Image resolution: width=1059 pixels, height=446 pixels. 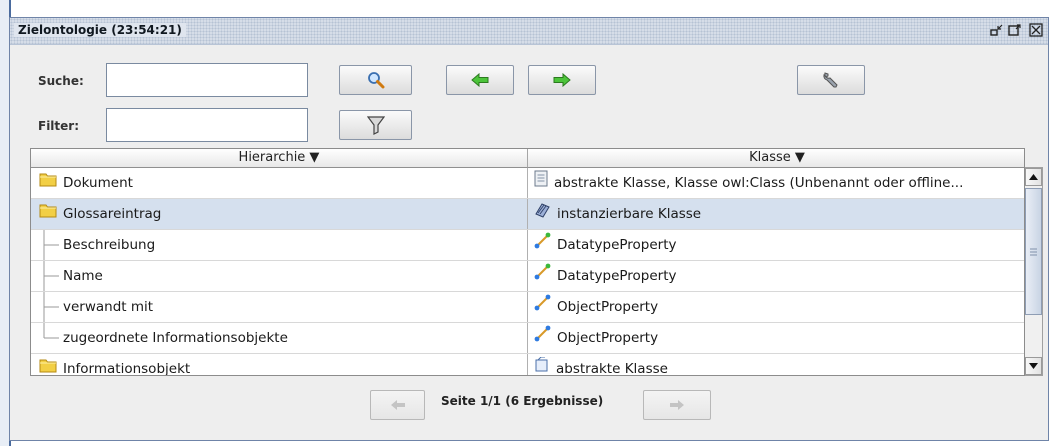 What do you see at coordinates (1033, 366) in the screenshot?
I see `scroll-down-icon` at bounding box center [1033, 366].